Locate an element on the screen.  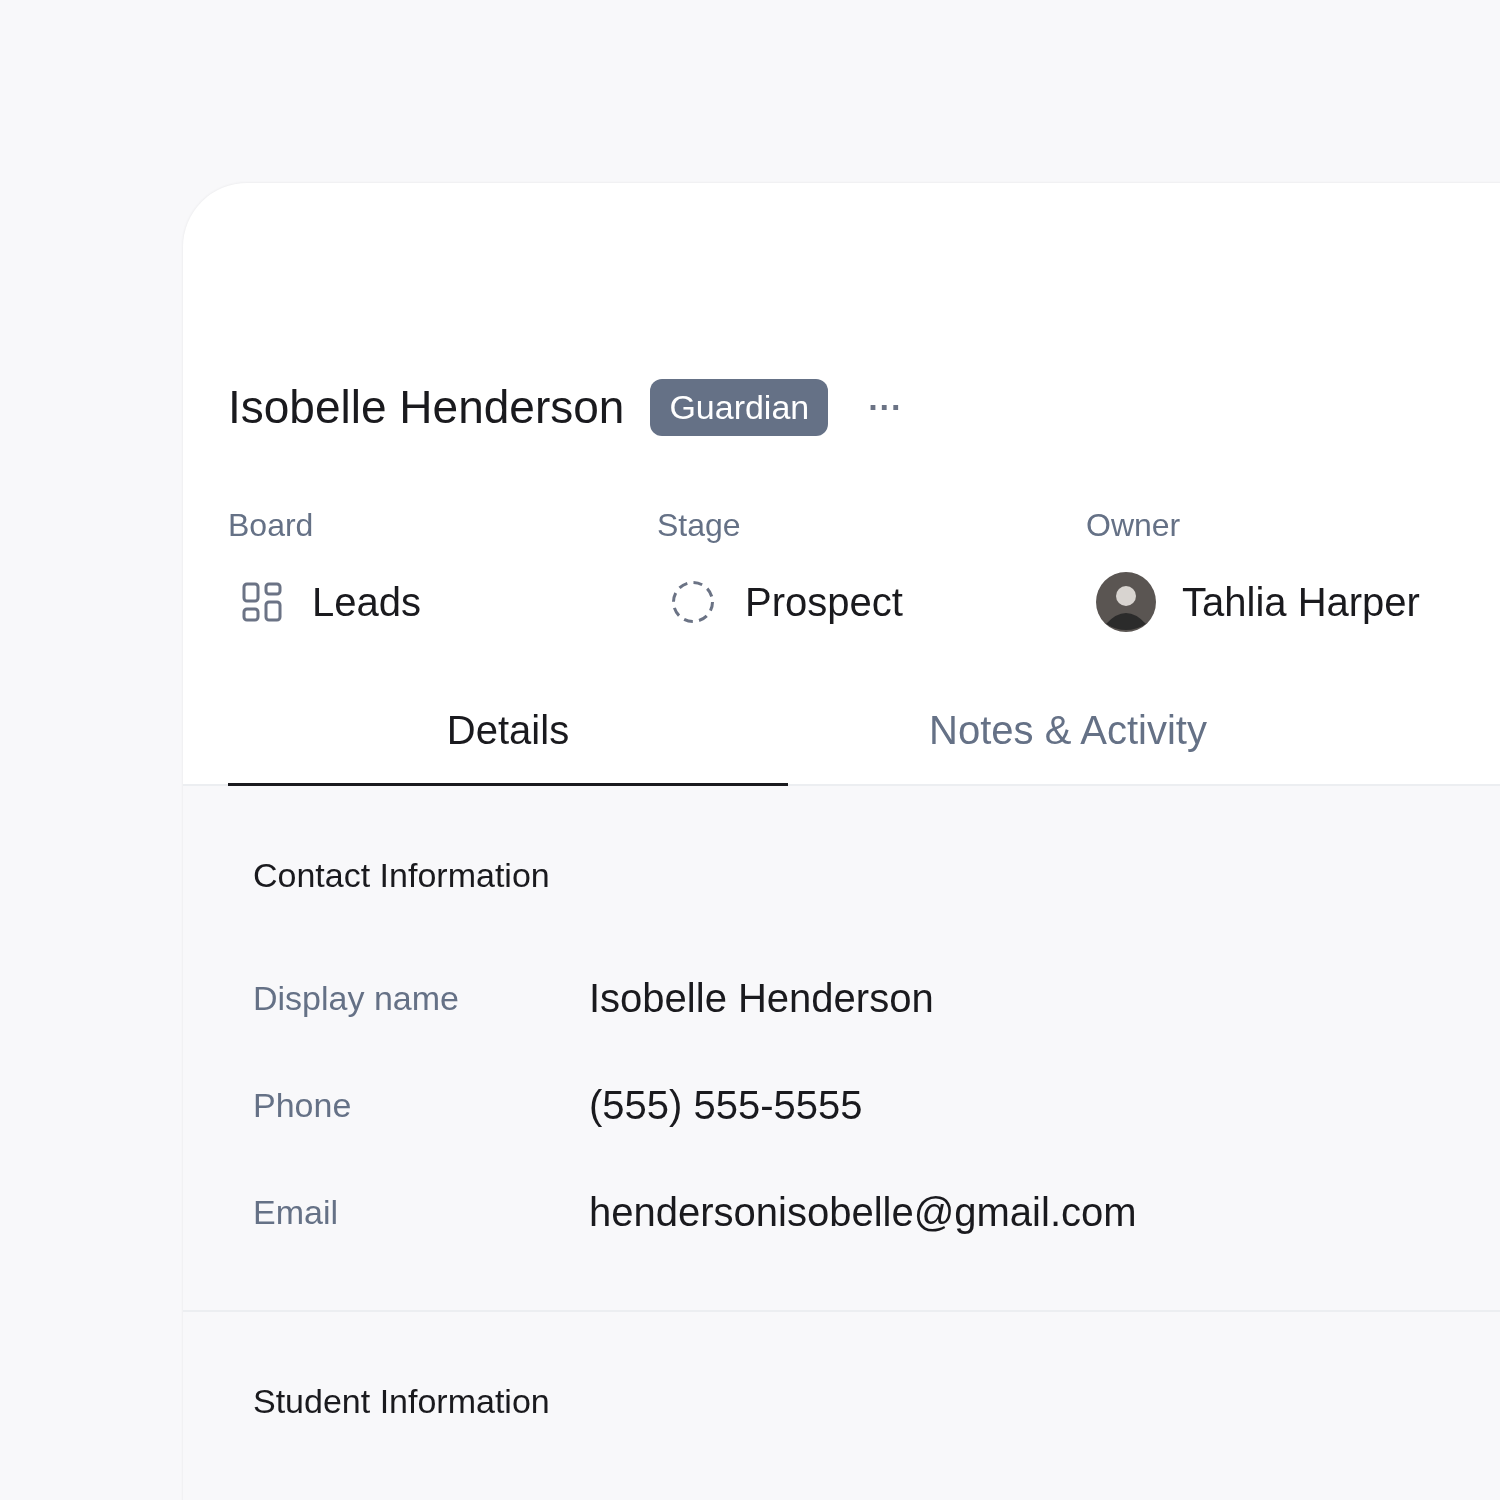
row-value: (555) 555-5555 is located at coordinates (726, 1105).